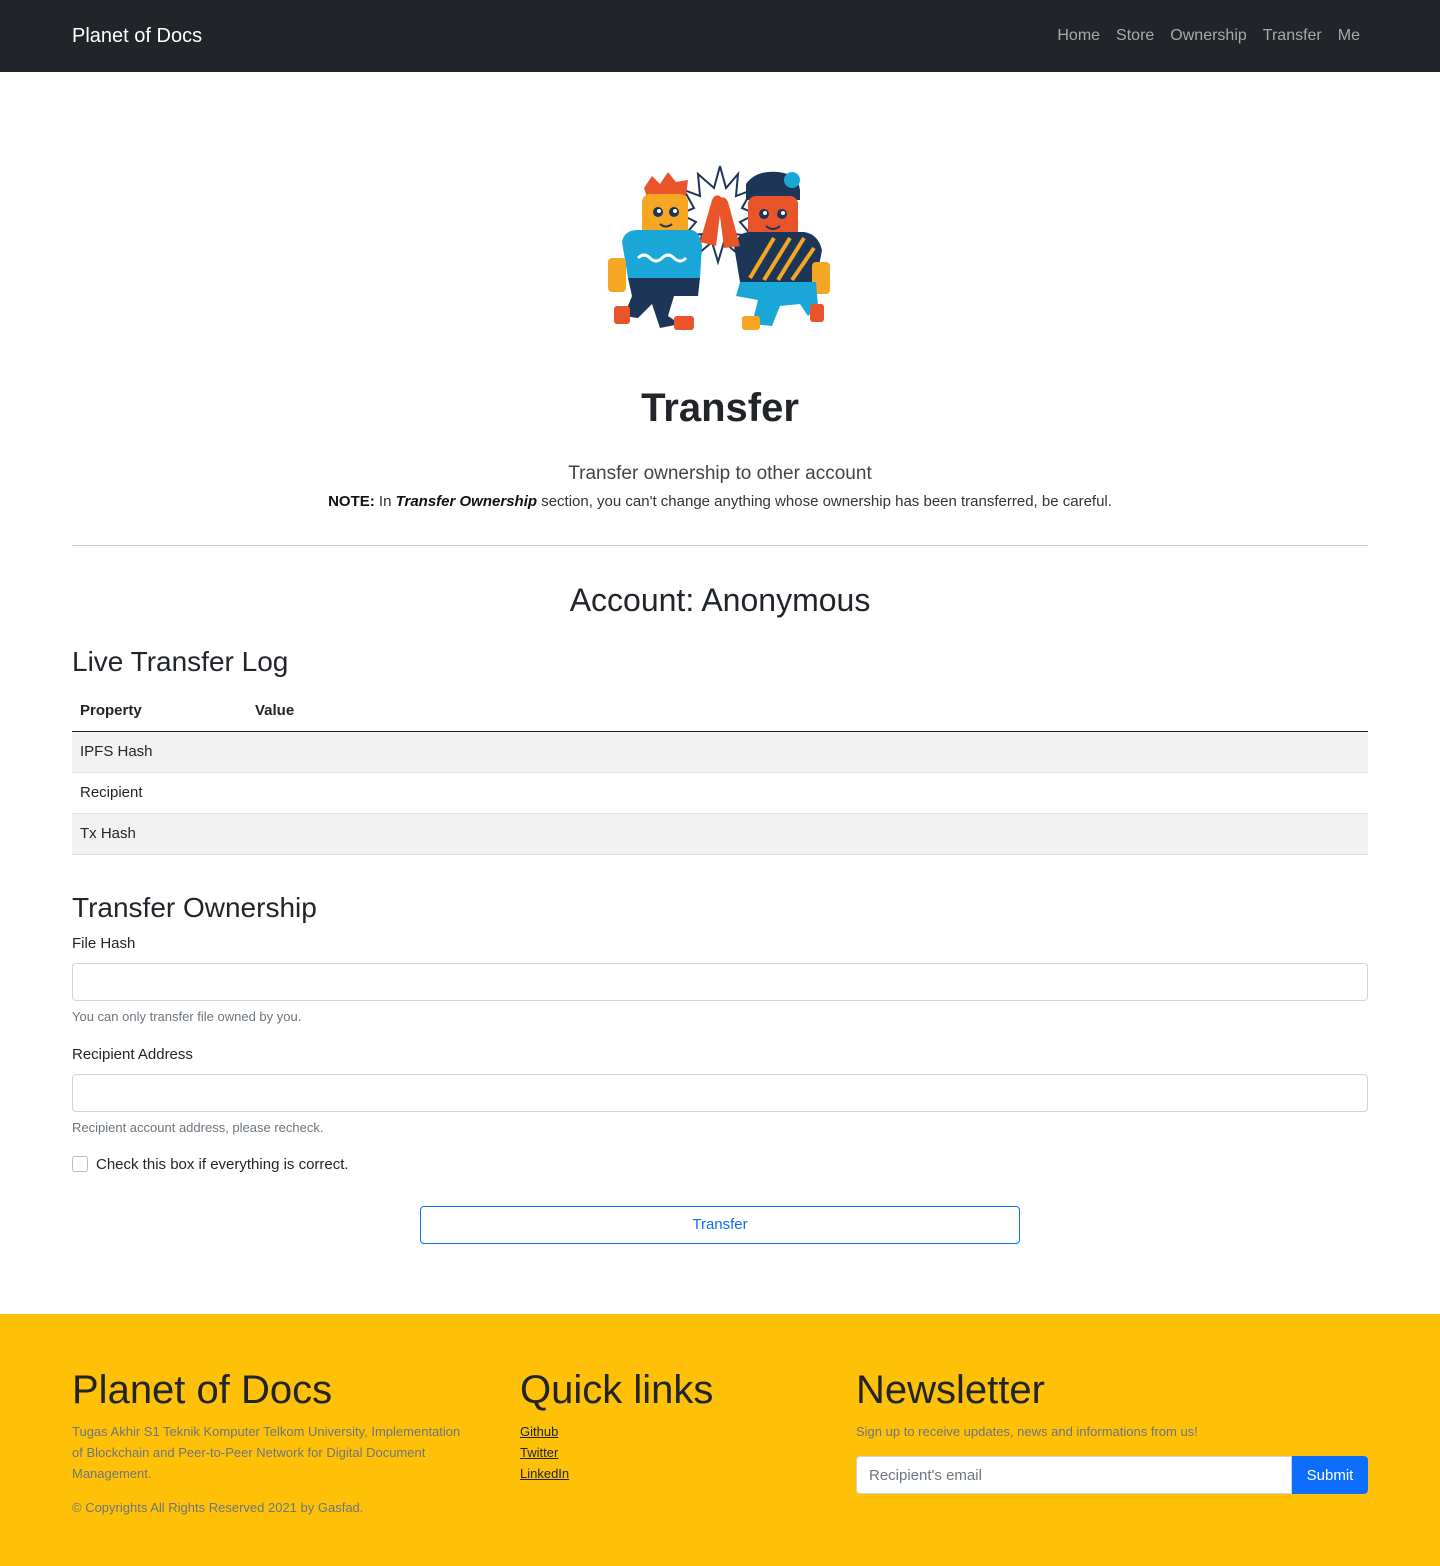 The height and width of the screenshot is (1566, 1440). I want to click on table-row: IPFS Hash, so click(720, 752).